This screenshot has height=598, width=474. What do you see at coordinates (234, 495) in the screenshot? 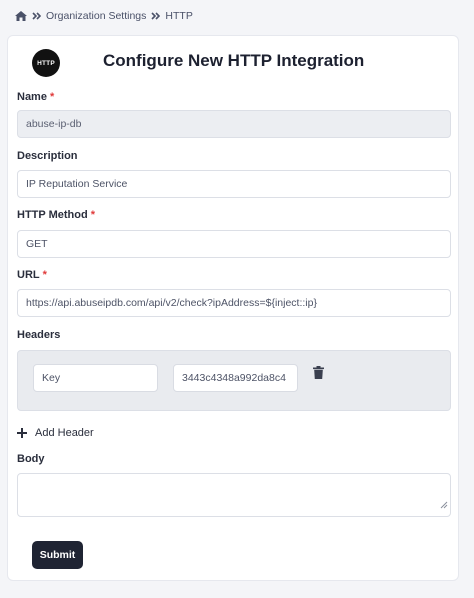
I see `body-textarea` at bounding box center [234, 495].